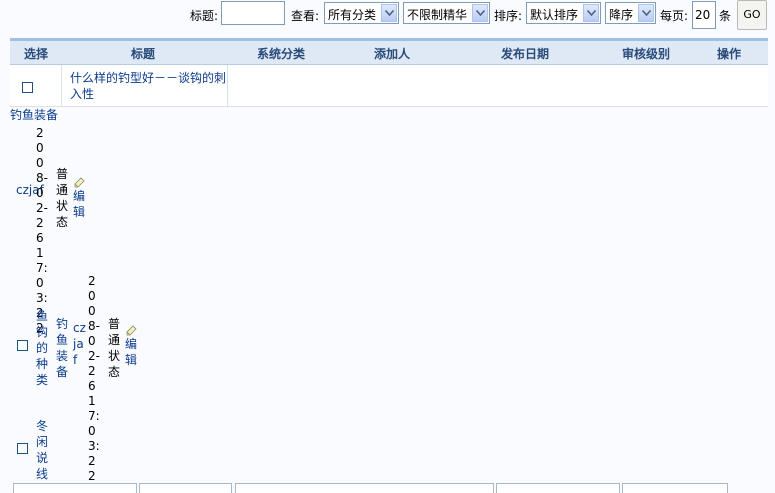 The height and width of the screenshot is (493, 775). I want to click on column-divider, so click(61, 85).